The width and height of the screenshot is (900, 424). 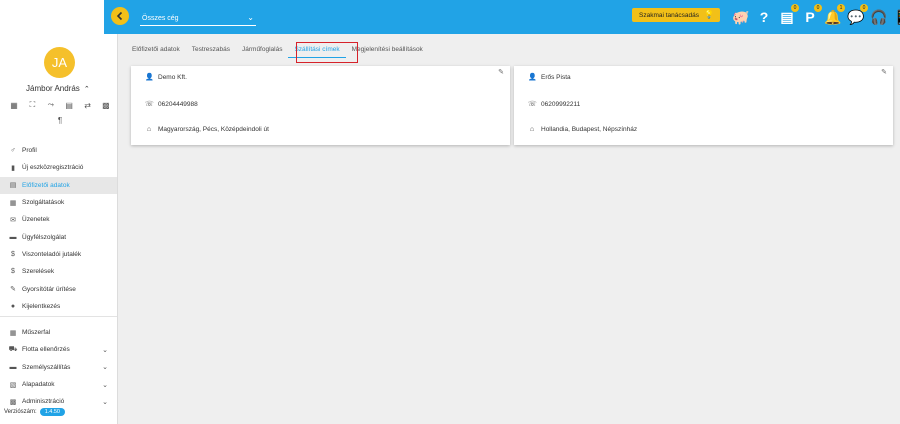 I want to click on phone-icon: ☏, so click(x=532, y=104).